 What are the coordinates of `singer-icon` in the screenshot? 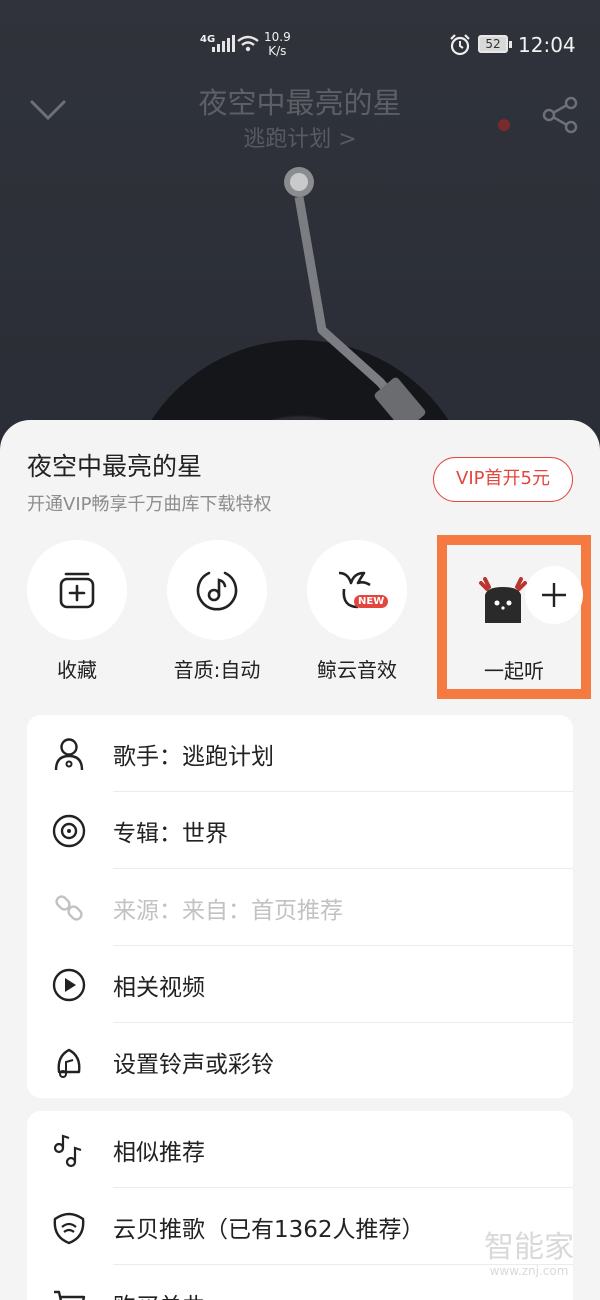 It's located at (69, 754).